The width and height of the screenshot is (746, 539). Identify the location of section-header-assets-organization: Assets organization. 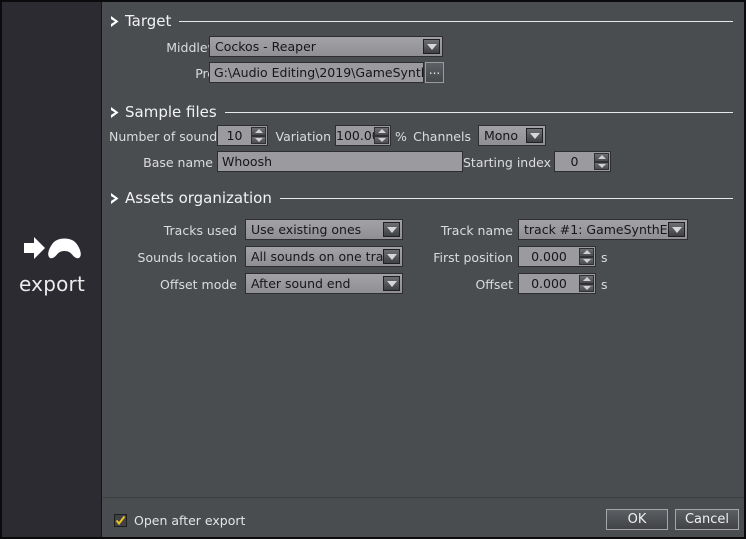
(418, 198).